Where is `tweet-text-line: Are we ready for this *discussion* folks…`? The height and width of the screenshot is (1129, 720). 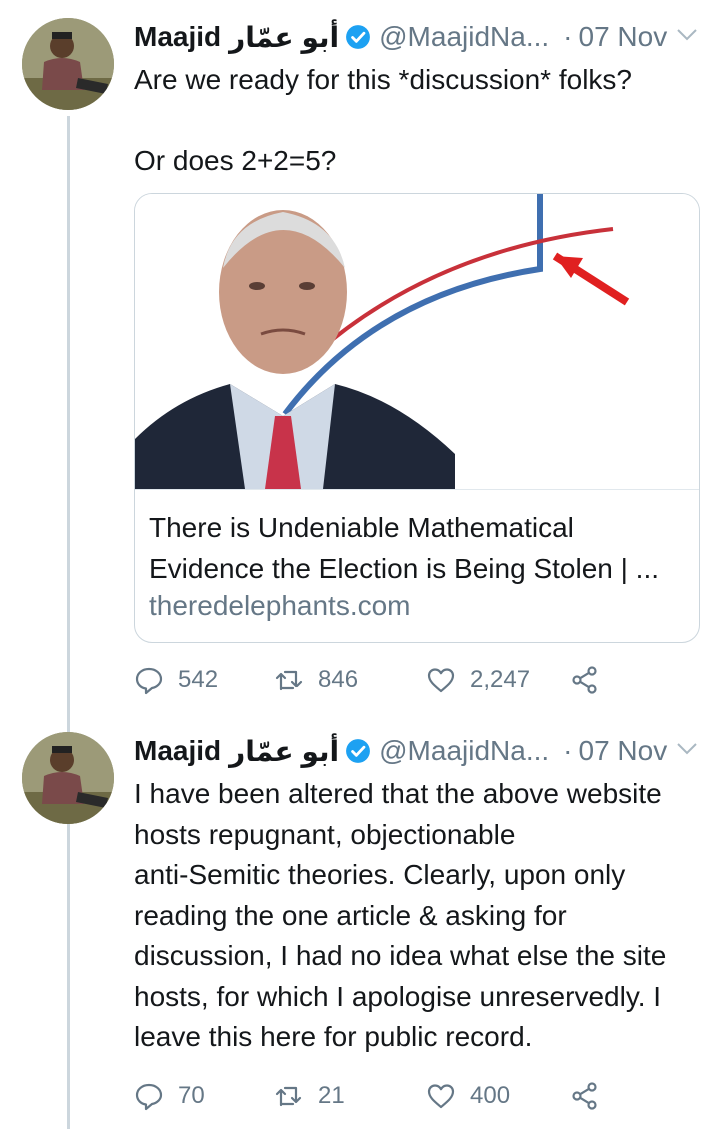
tweet-text-line: Are we ready for this *discussion* folks… is located at coordinates (383, 79).